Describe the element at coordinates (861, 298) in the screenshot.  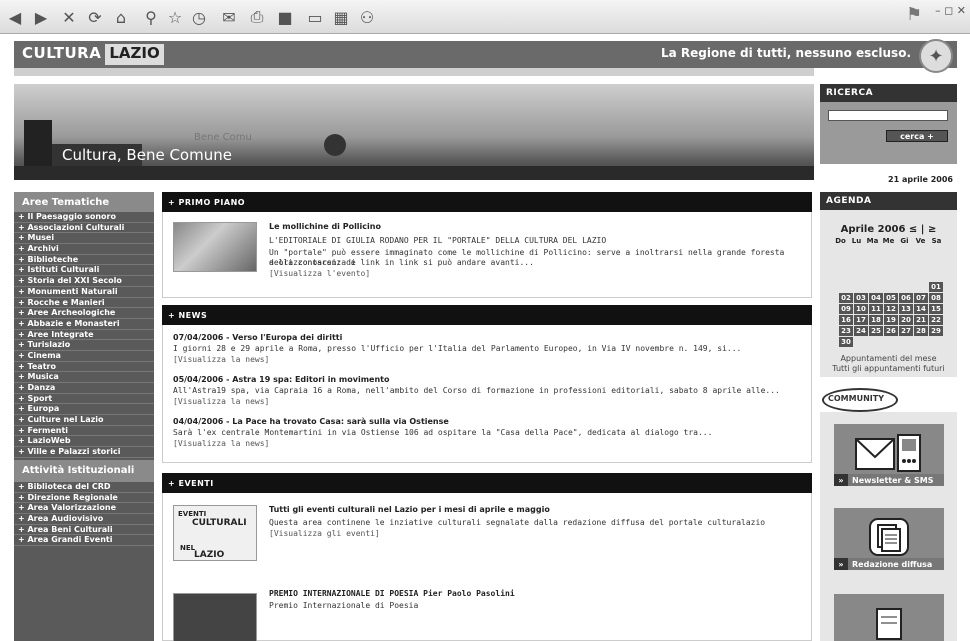
I see `calendar-day: 03` at that location.